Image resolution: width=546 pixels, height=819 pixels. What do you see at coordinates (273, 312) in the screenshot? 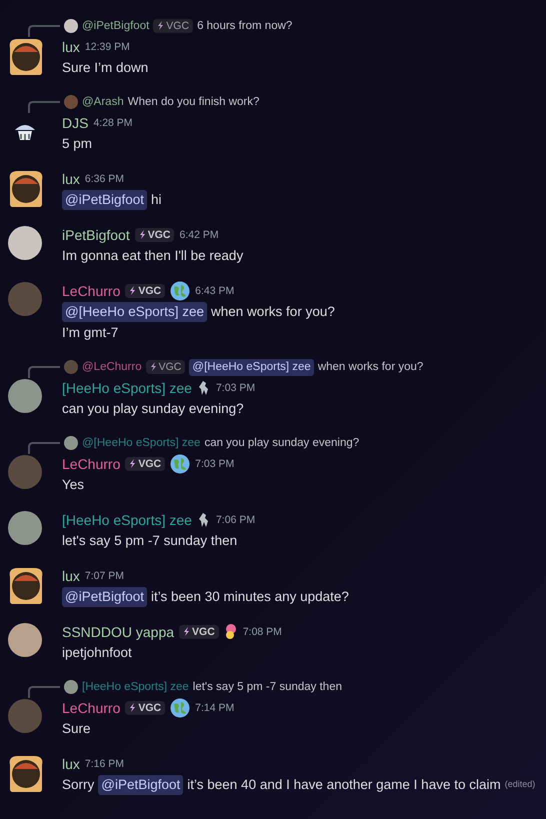
I see `message-text: when works for you?` at bounding box center [273, 312].